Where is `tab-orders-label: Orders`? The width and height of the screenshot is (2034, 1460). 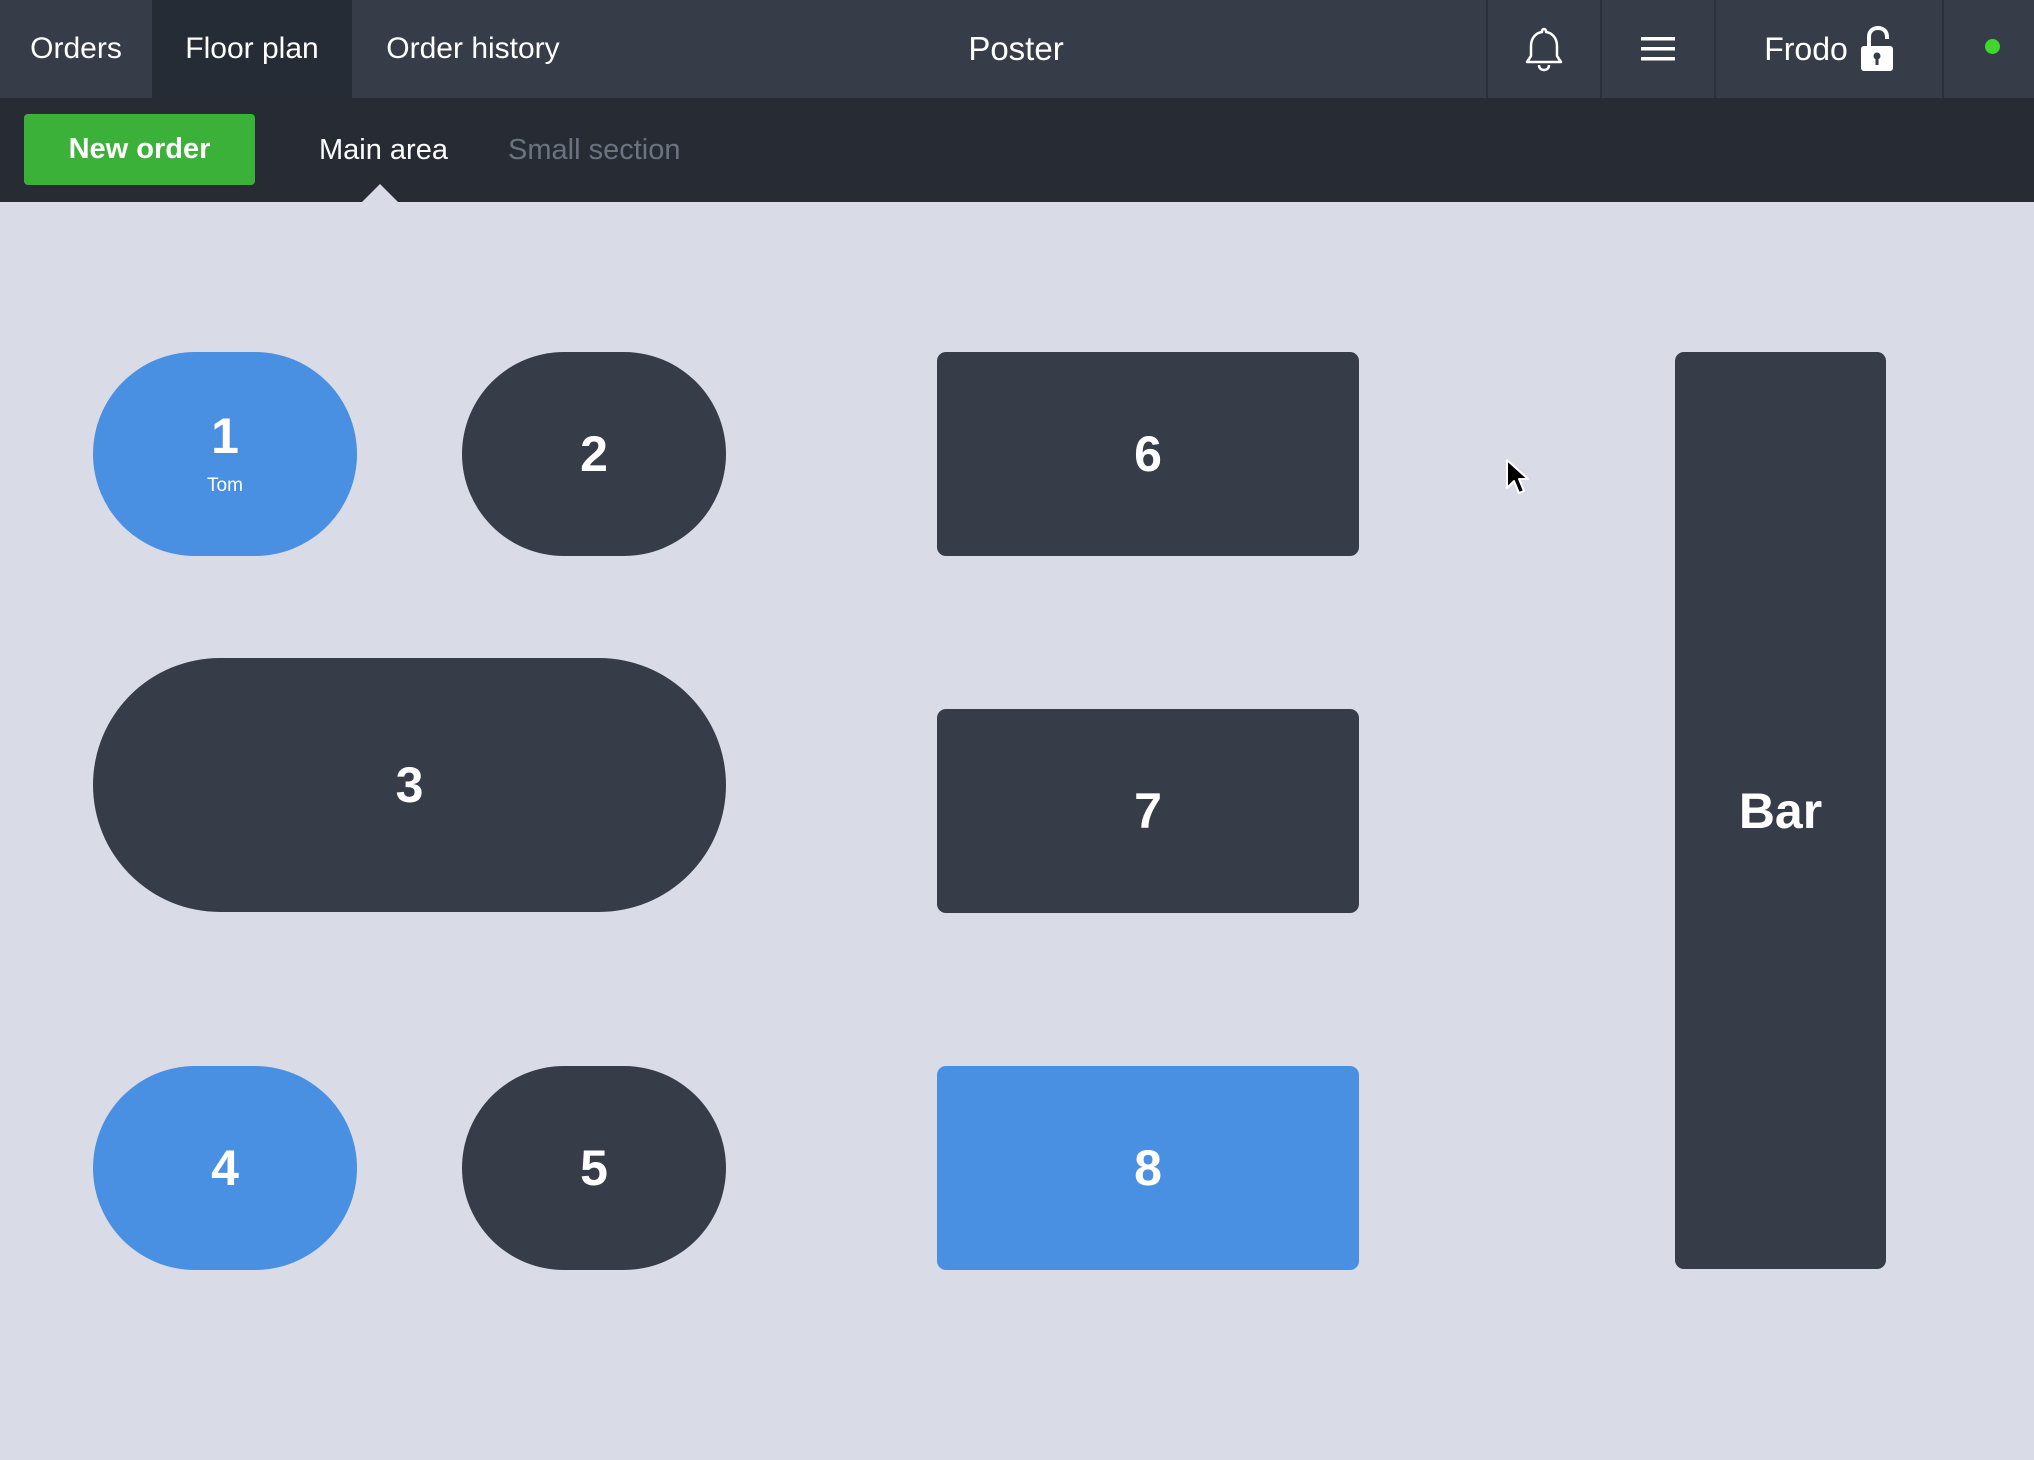
tab-orders-label: Orders is located at coordinates (76, 48).